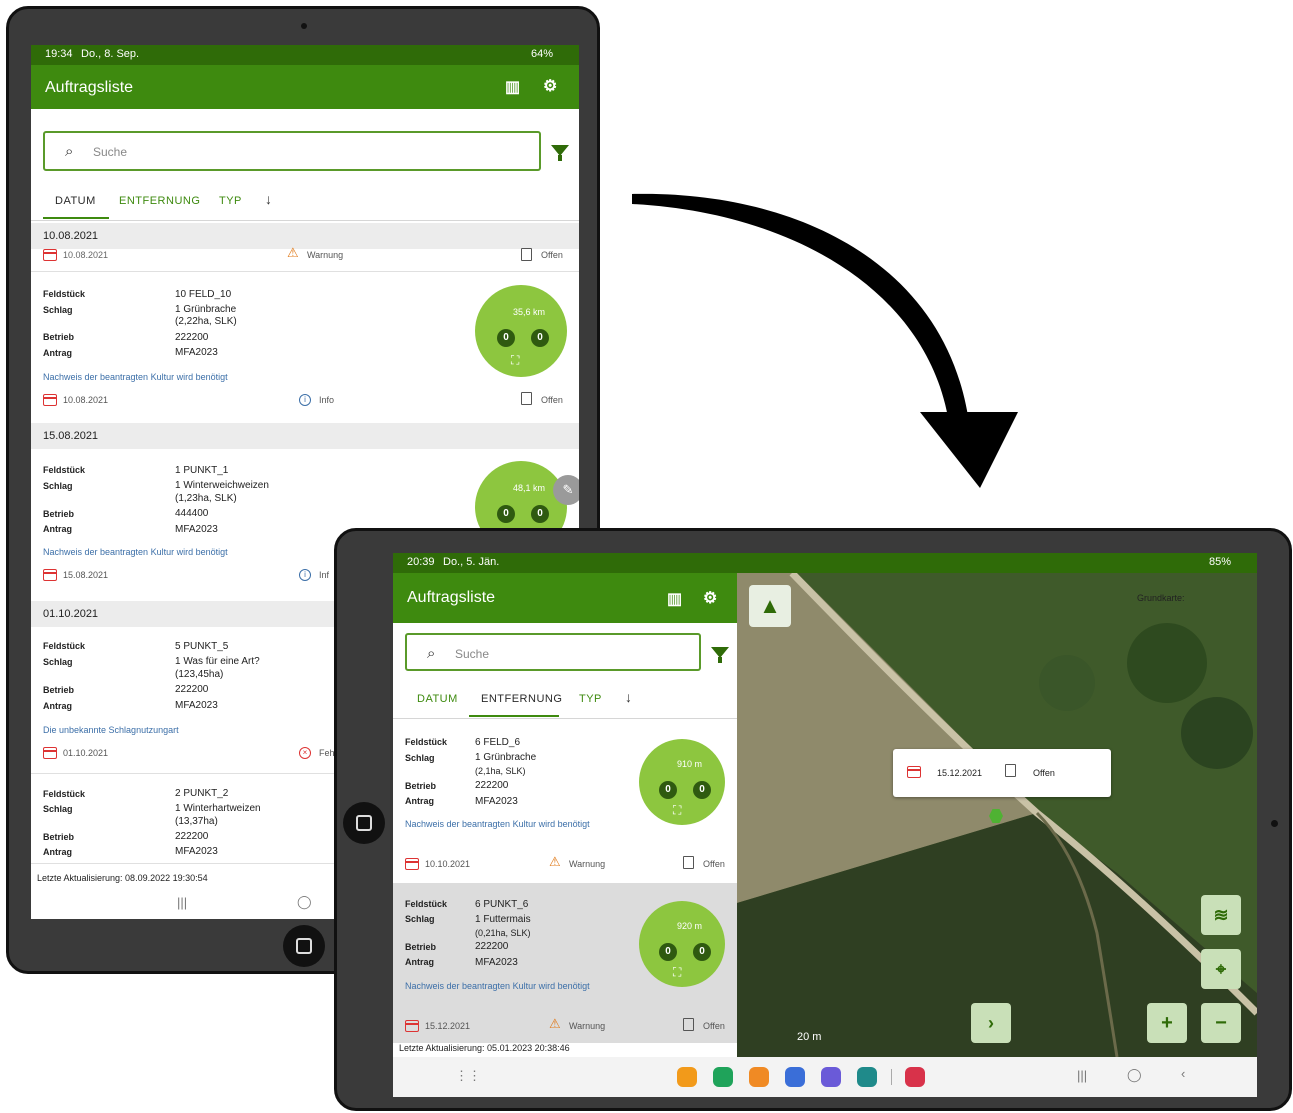 The image size is (1293, 1113). What do you see at coordinates (305, 575) in the screenshot?
I see `info-icon: i` at bounding box center [305, 575].